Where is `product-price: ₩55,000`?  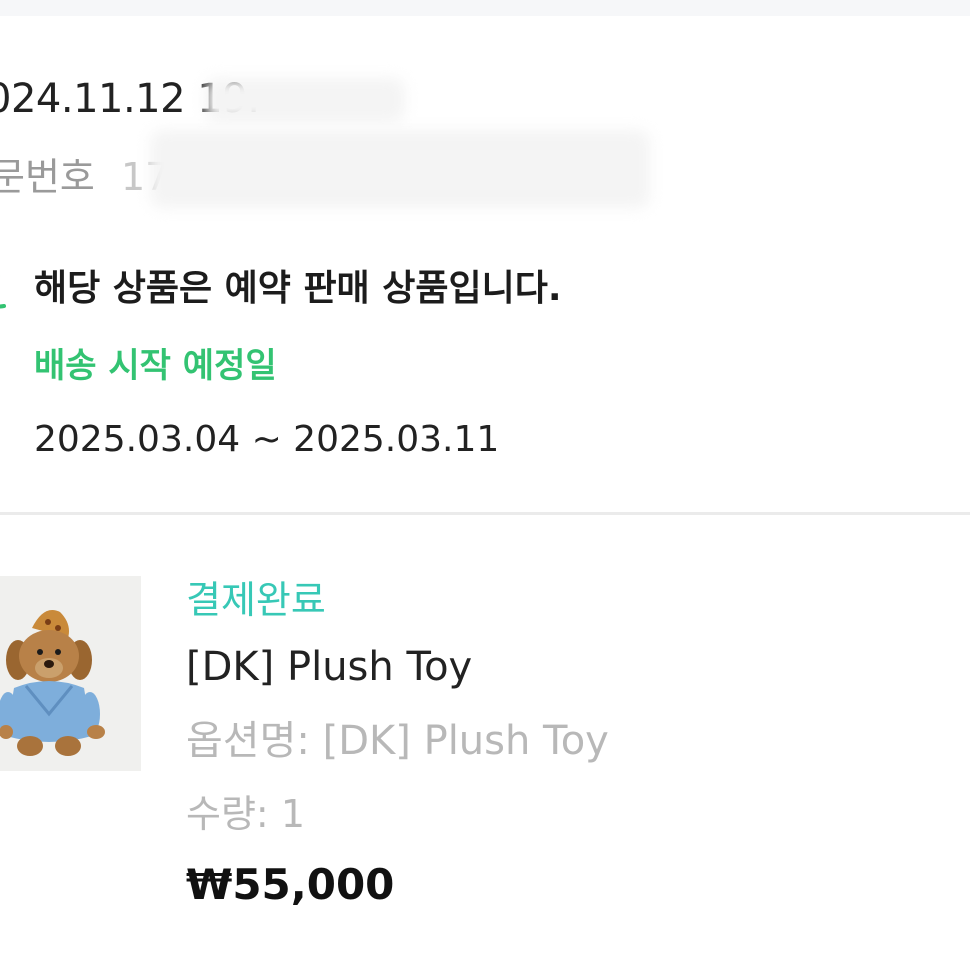 product-price: ₩55,000 is located at coordinates (290, 884).